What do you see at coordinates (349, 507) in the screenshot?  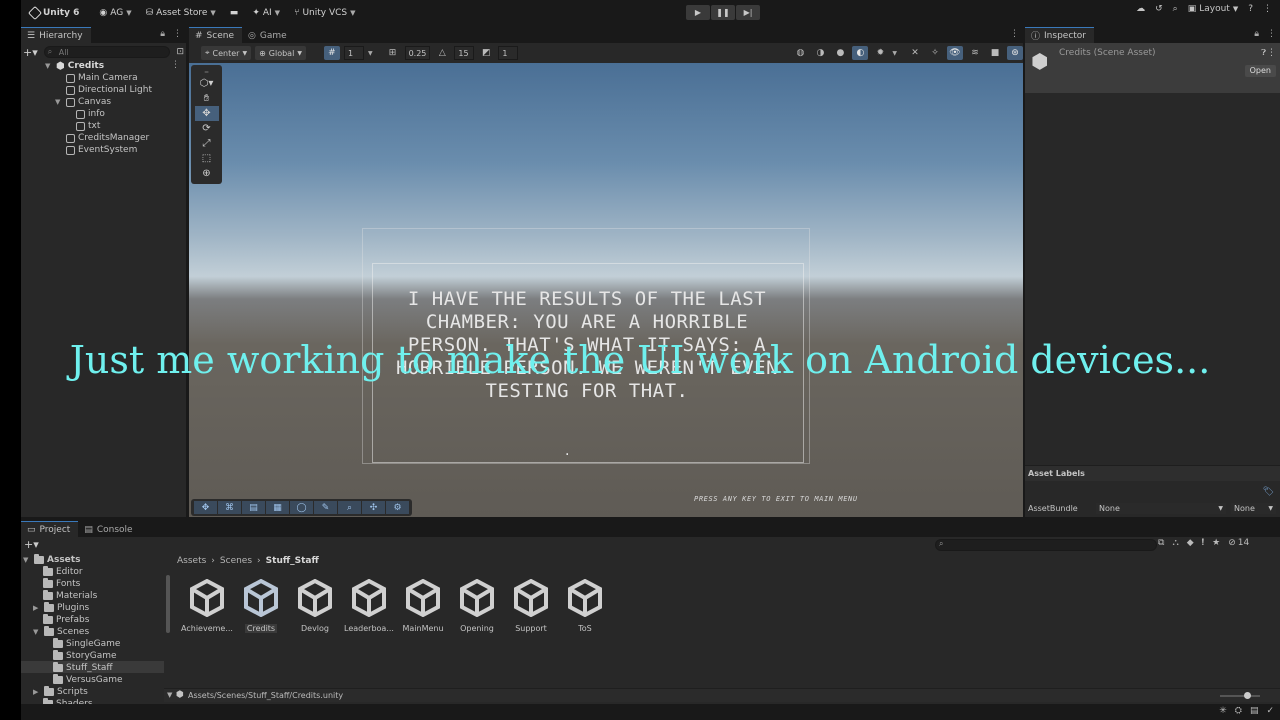 I see `overlay-zoom-button: ⌕` at bounding box center [349, 507].